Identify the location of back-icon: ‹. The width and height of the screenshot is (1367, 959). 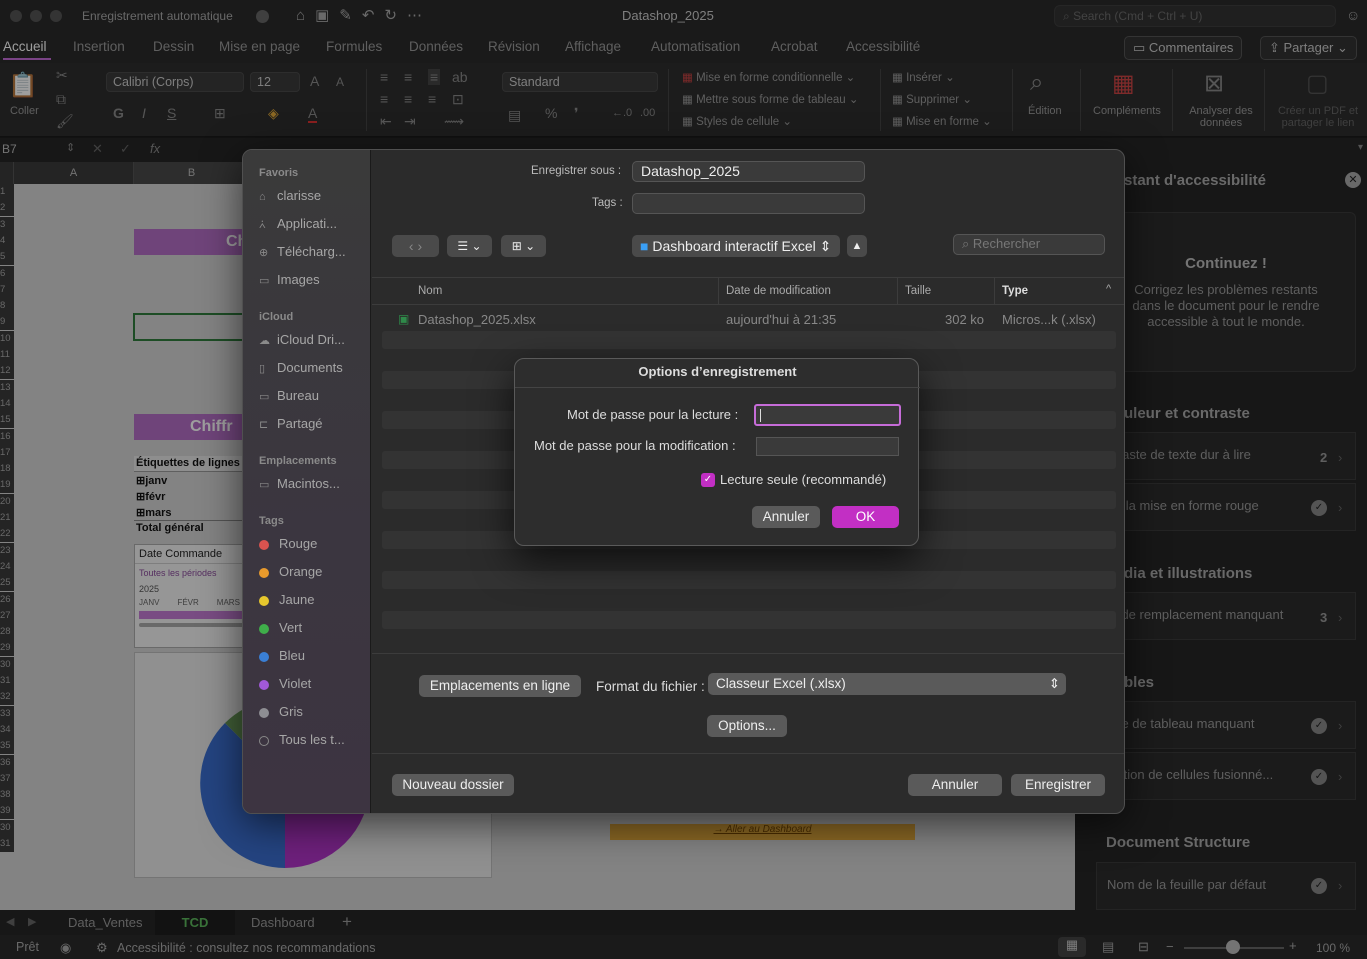
(411, 246).